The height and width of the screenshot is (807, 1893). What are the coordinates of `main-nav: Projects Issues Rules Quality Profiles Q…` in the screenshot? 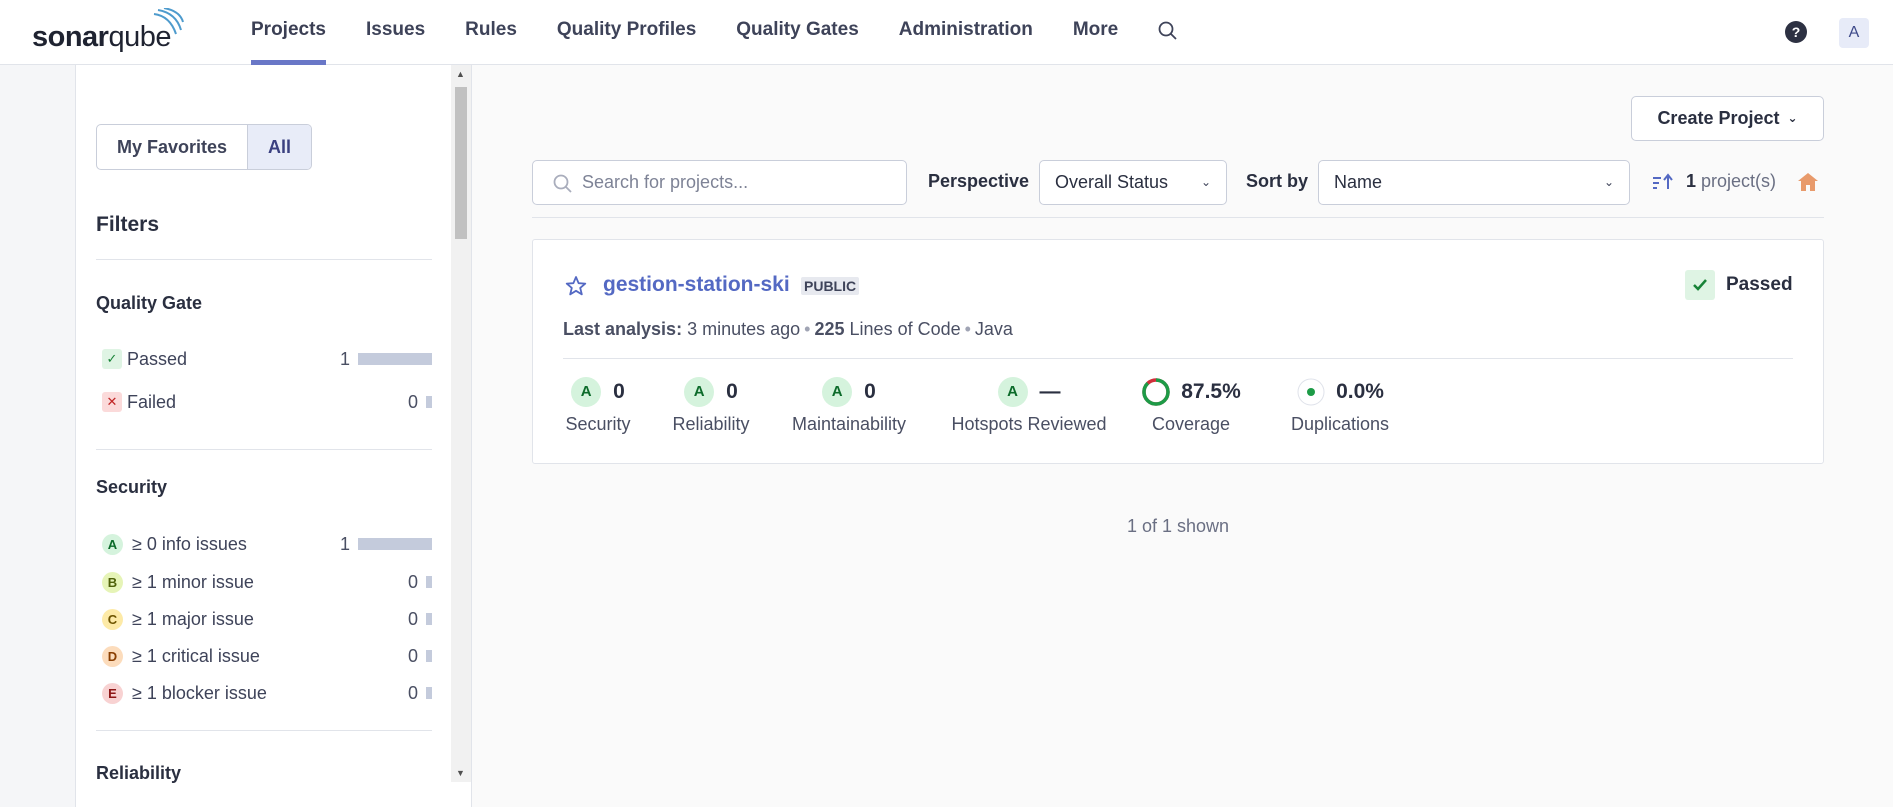 It's located at (704, 32).